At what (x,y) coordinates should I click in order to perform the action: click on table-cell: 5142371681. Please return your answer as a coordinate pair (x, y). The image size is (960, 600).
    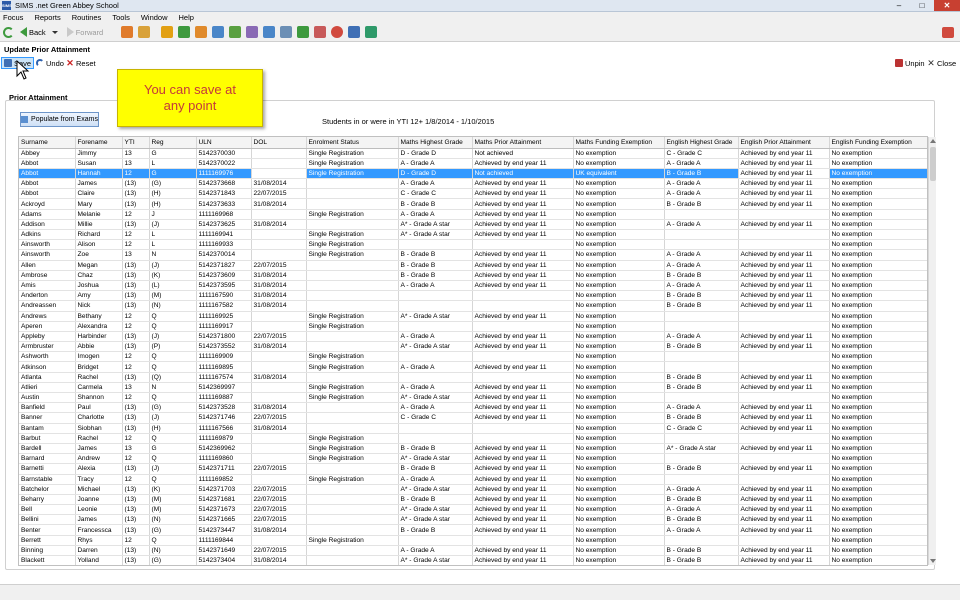
    Looking at the image, I should click on (224, 500).